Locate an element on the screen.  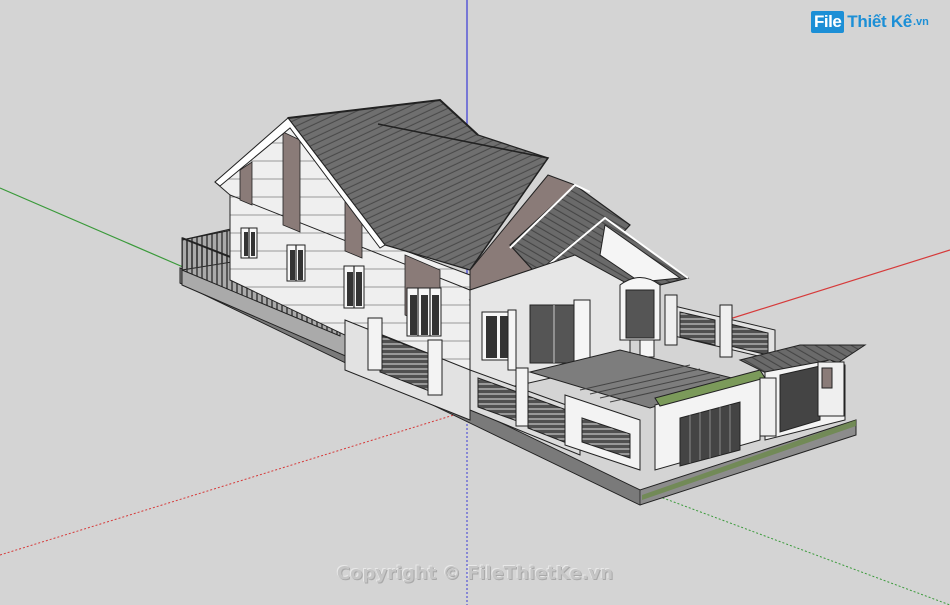
logo-brand-text: Thiết Kế is located at coordinates (879, 21).